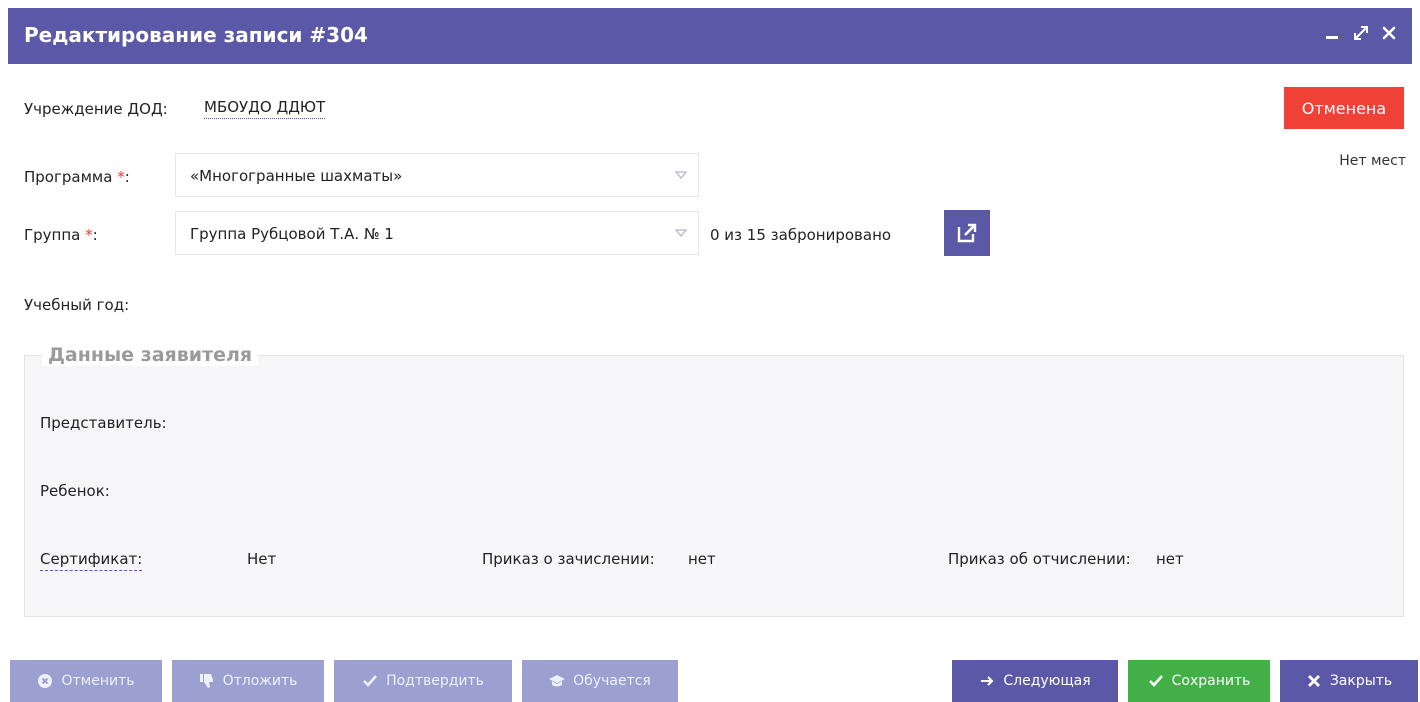  What do you see at coordinates (437, 175) in the screenshot?
I see `program-select: «Многогранные шахматы»` at bounding box center [437, 175].